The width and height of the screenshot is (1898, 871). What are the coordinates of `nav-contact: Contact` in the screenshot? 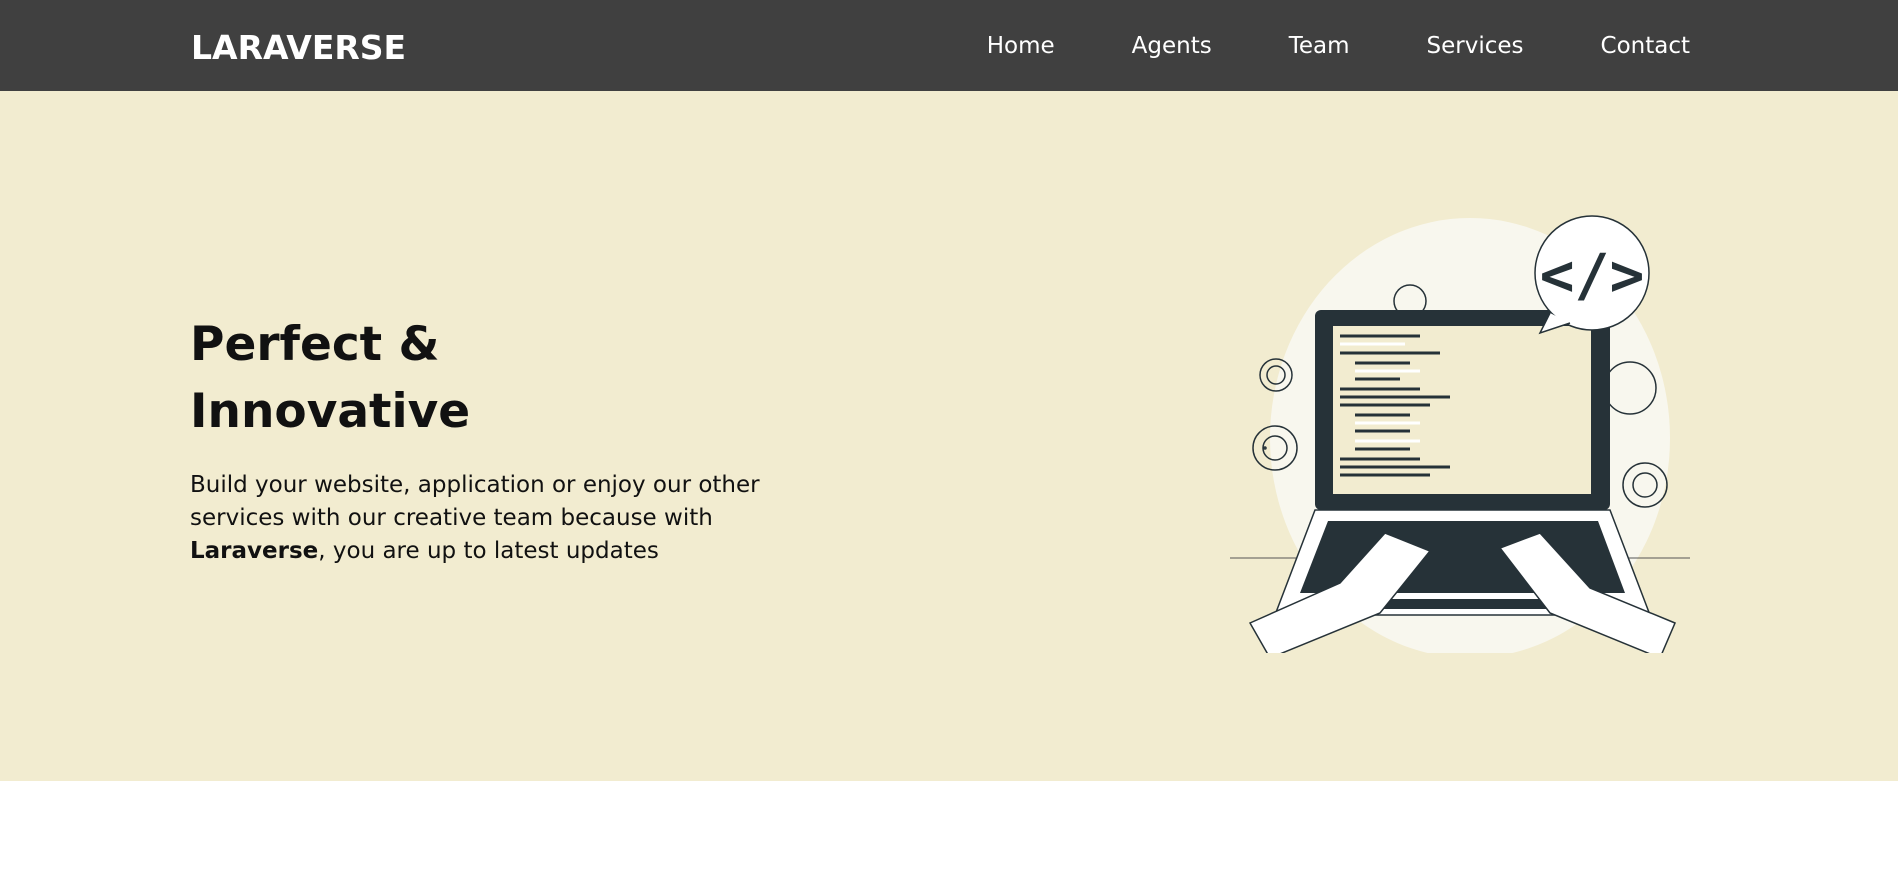 It's located at (1645, 46).